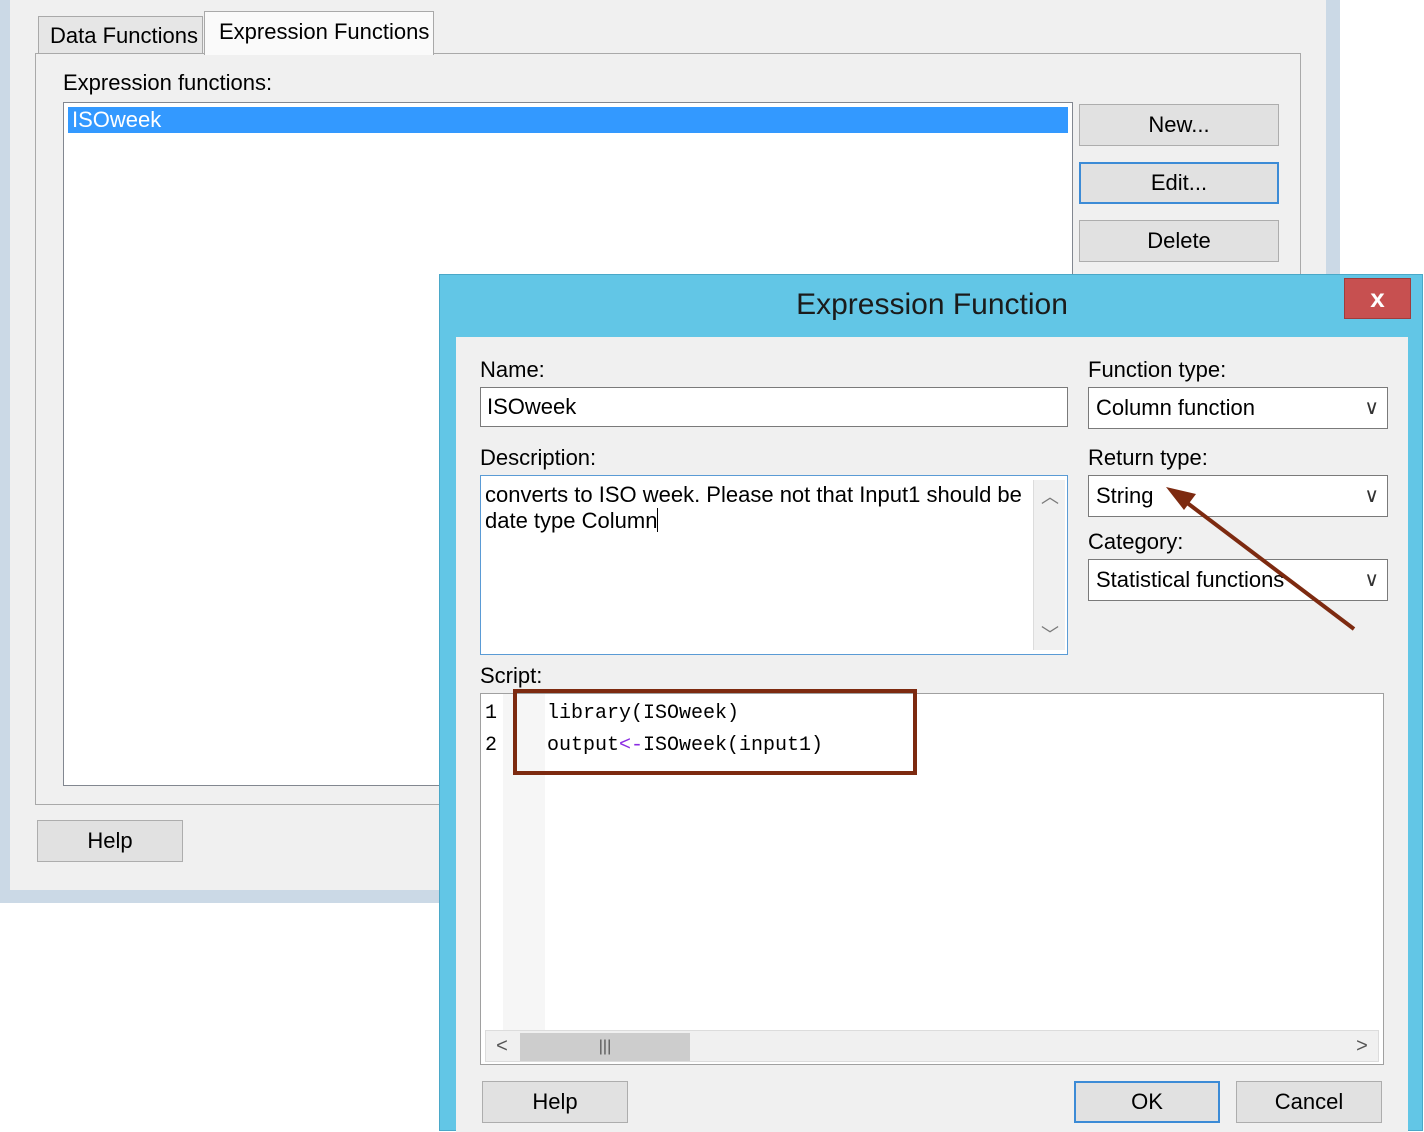 Image resolution: width=1424 pixels, height=1132 pixels. Describe the element at coordinates (1362, 1046) in the screenshot. I see `scroll-right-icon: >` at that location.